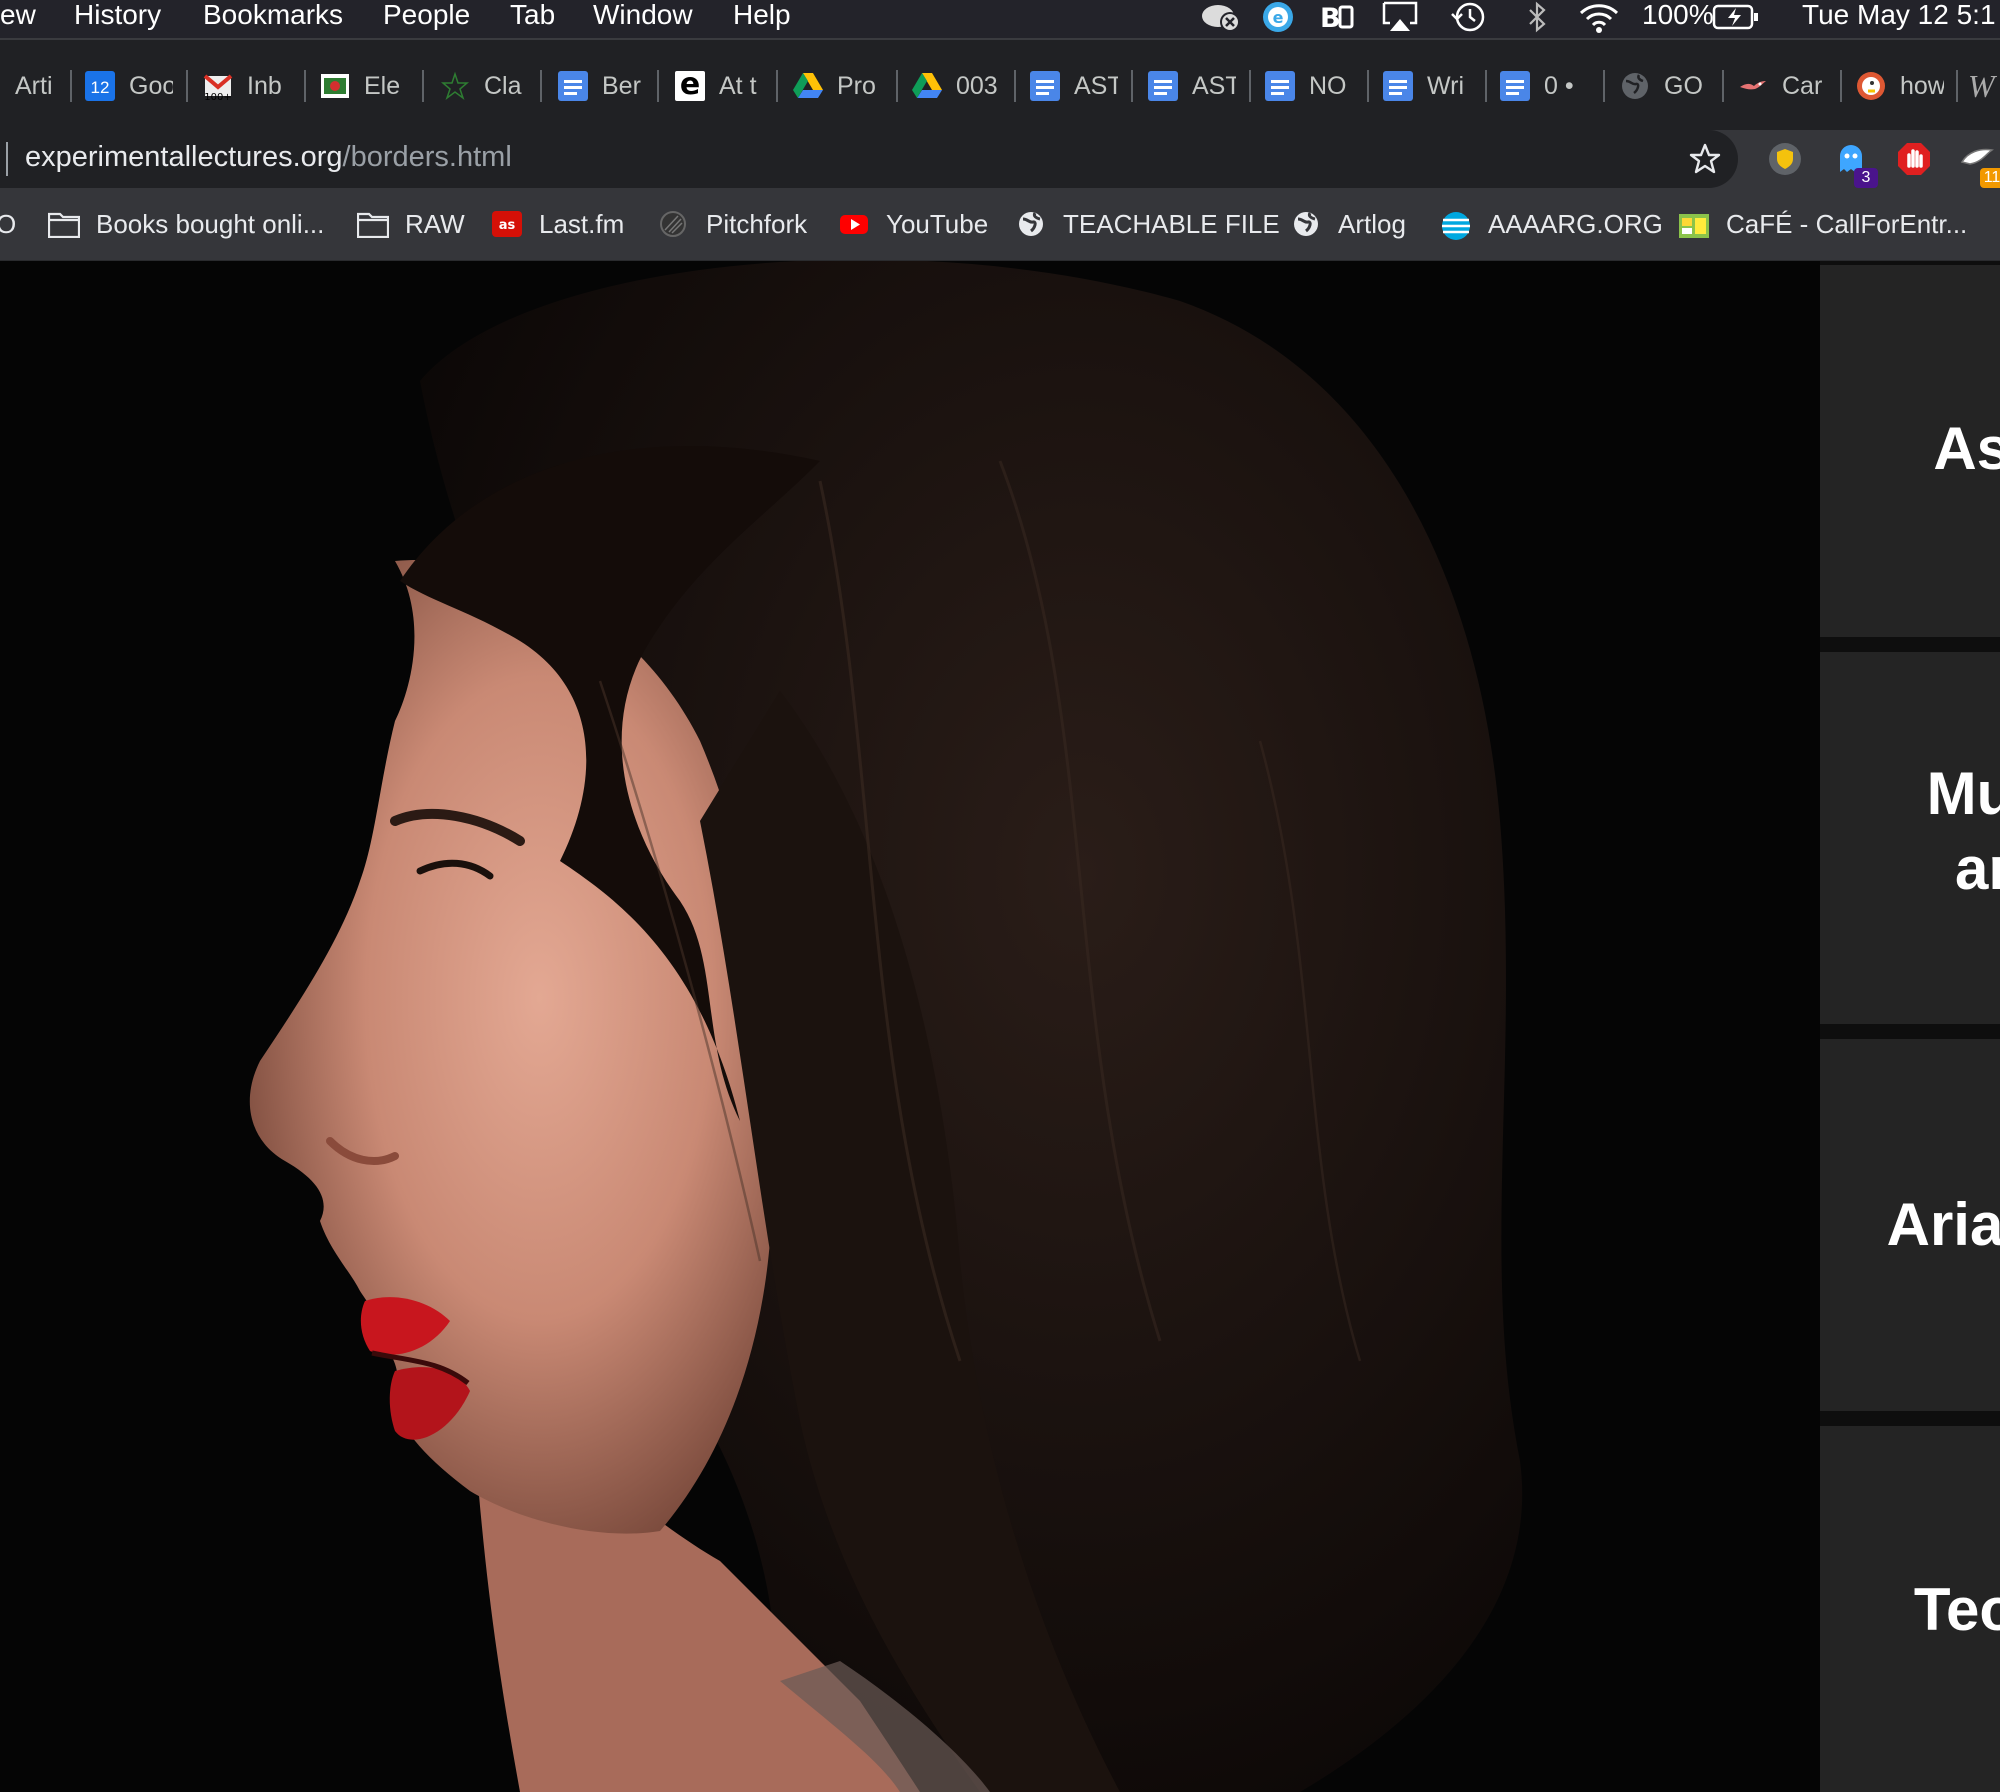  Describe the element at coordinates (426, 15) in the screenshot. I see `menu-people: People` at that location.